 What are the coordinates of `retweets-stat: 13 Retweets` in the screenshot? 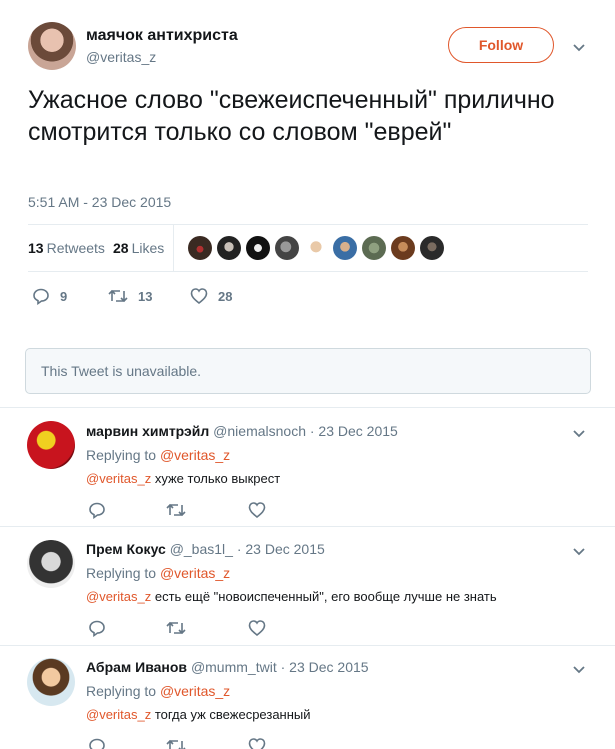 It's located at (66, 248).